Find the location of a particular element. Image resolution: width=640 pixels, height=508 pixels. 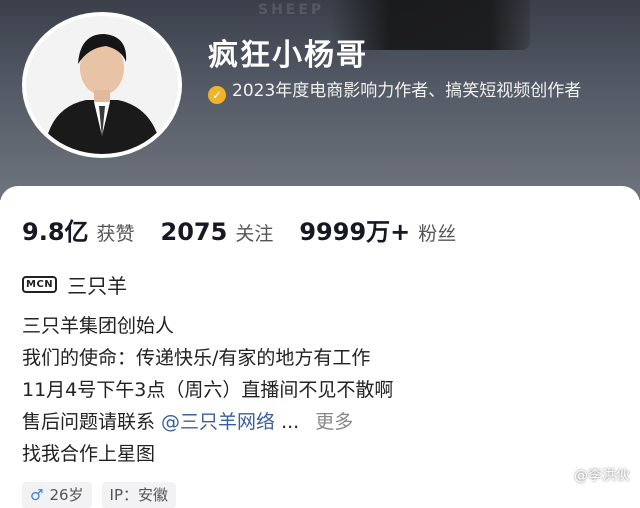

more-button: 更多 is located at coordinates (334, 422).